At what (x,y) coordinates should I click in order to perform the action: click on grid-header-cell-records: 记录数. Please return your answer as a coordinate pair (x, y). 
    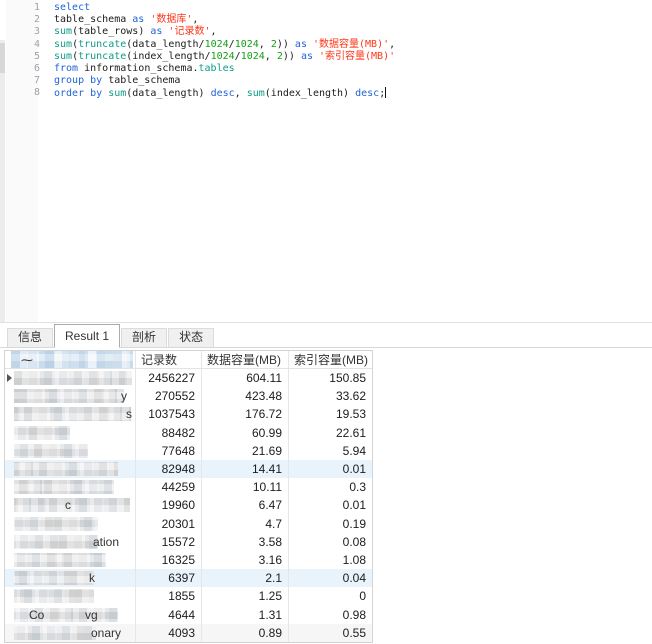
    Looking at the image, I should click on (169, 359).